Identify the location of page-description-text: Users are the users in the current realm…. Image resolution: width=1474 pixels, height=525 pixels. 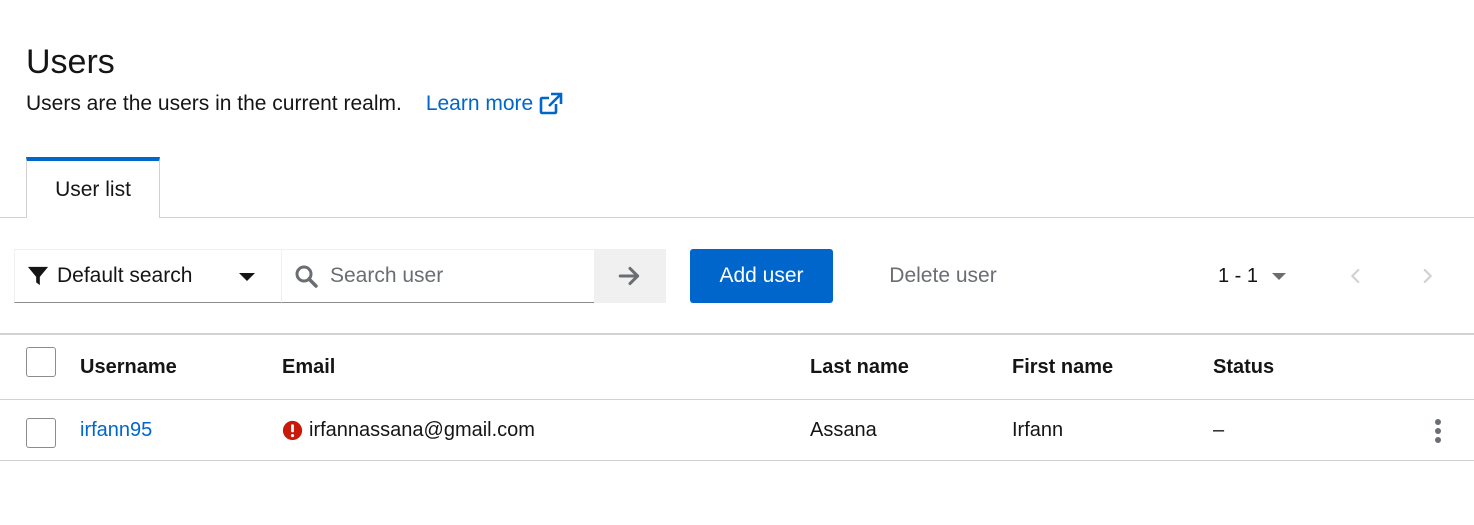
(214, 103).